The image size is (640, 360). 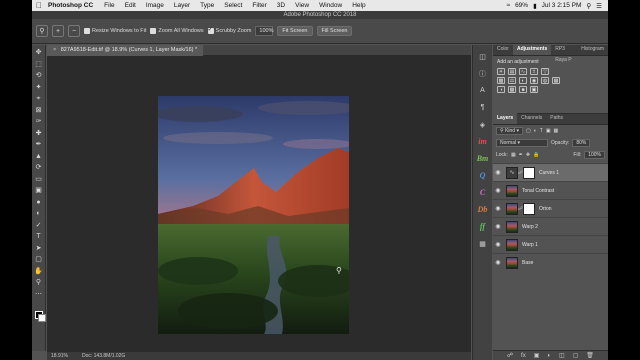 What do you see at coordinates (501, 71) in the screenshot?
I see `brightness-contrast-icon: ☀` at bounding box center [501, 71].